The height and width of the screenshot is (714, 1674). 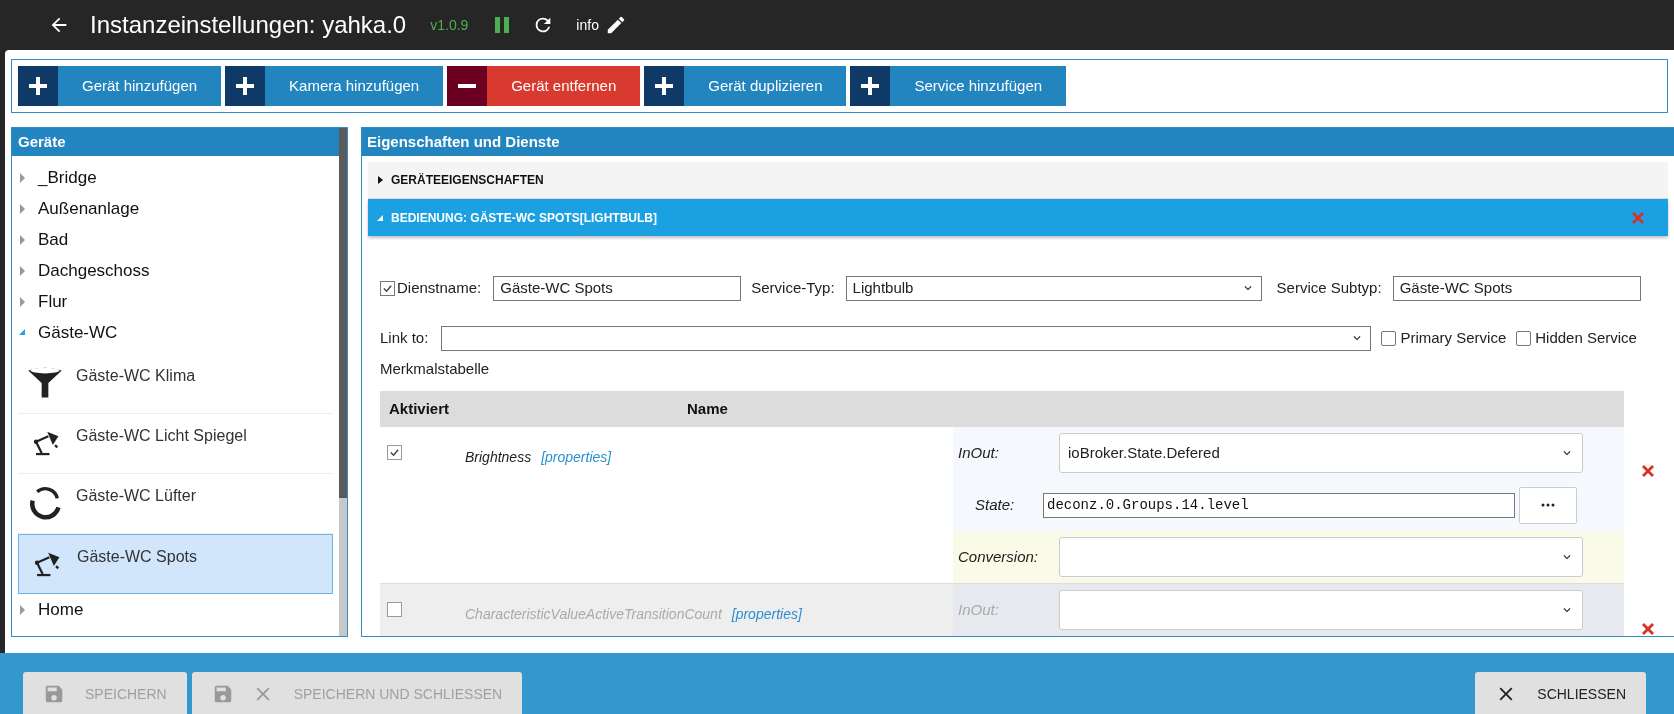 What do you see at coordinates (343, 382) in the screenshot?
I see `scrollbar` at bounding box center [343, 382].